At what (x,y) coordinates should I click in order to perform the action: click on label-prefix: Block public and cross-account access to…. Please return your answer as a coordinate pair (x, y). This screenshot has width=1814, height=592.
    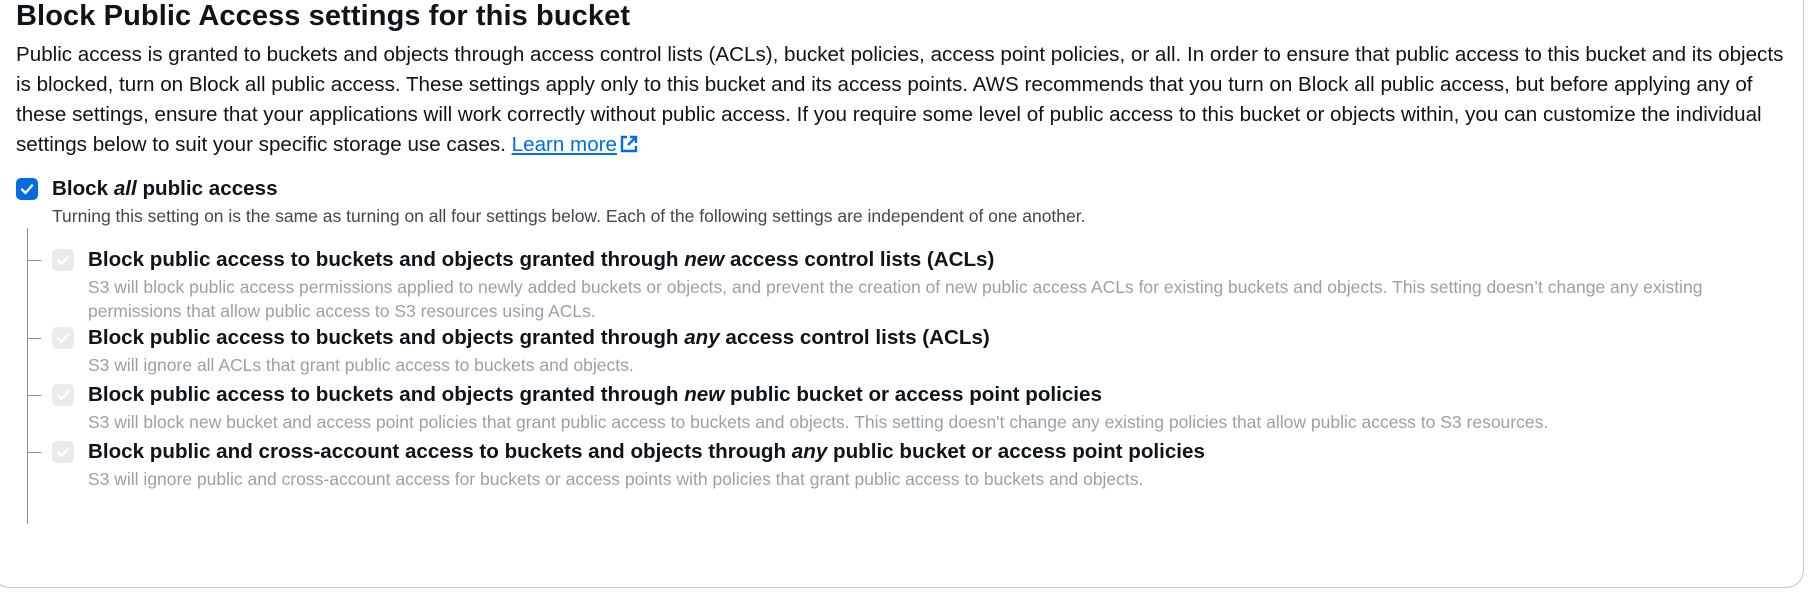
    Looking at the image, I should click on (440, 451).